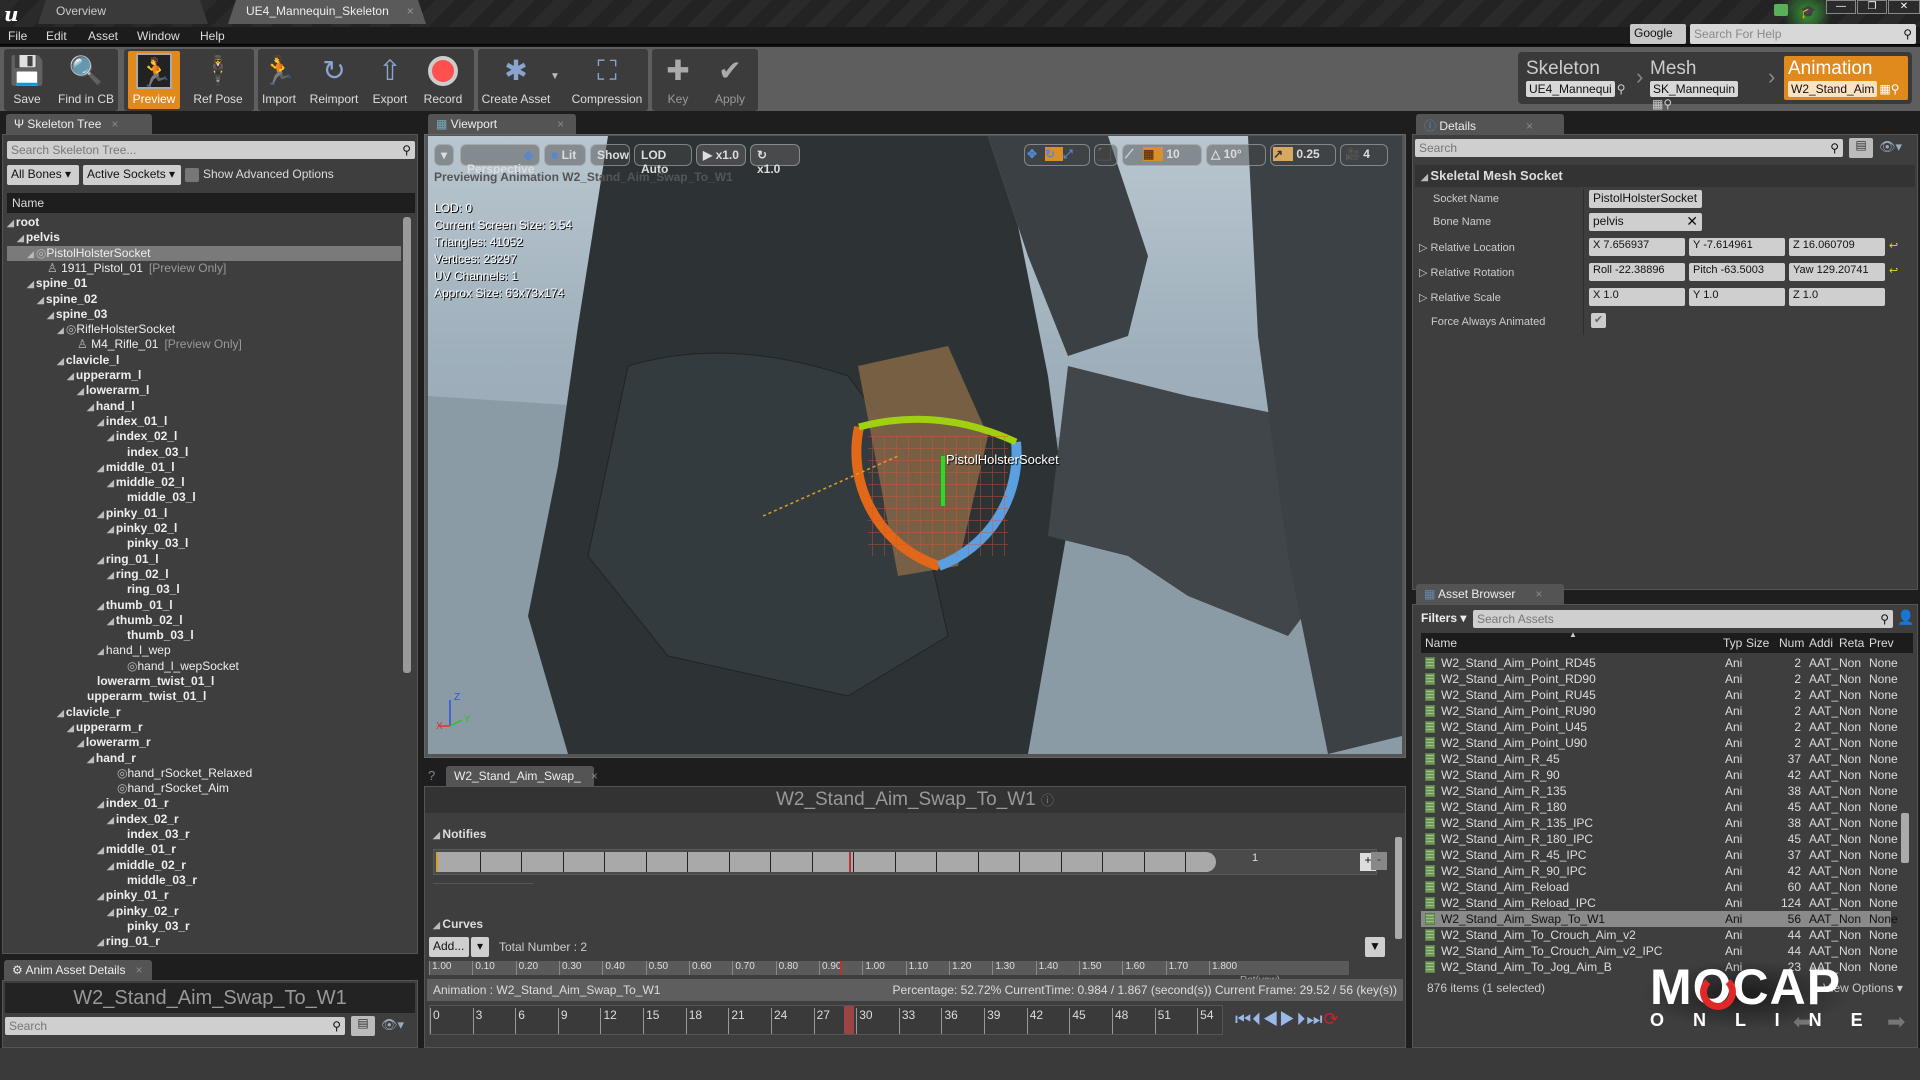 This screenshot has width=1920, height=1080. What do you see at coordinates (1665, 176) in the screenshot?
I see `section-skeletal-mesh-socket: ◢ Skeletal Mesh Socket` at bounding box center [1665, 176].